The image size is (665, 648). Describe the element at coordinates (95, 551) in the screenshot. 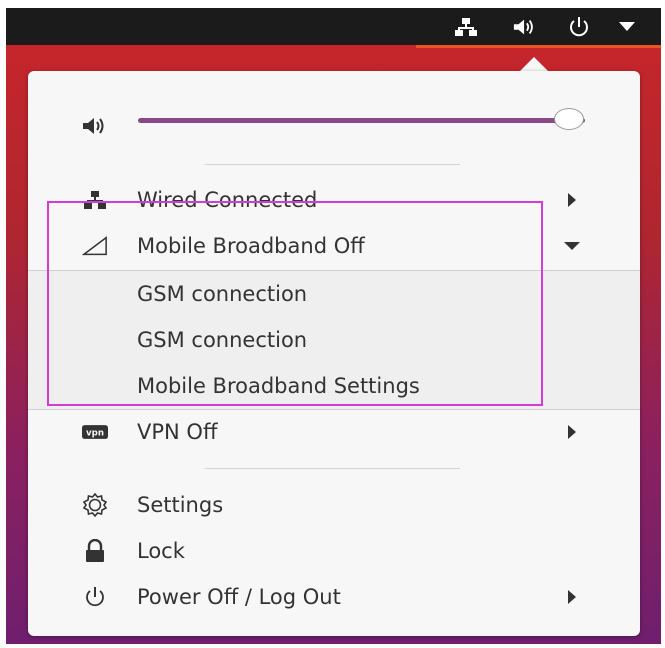

I see `lock-icon` at that location.